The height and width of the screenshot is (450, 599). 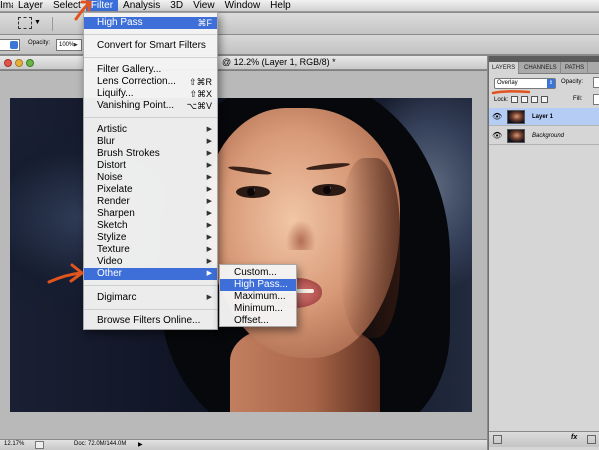 I want to click on layer-opacity-label: Opacity:, so click(x=572, y=82).